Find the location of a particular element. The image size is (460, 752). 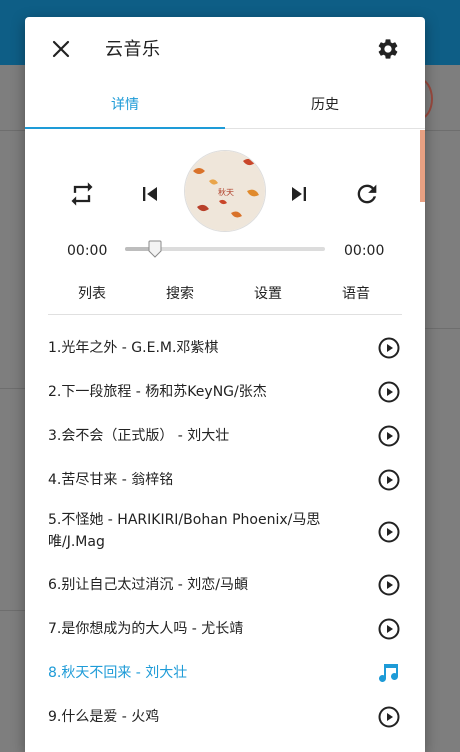

menu-search: 搜索 is located at coordinates (180, 293).